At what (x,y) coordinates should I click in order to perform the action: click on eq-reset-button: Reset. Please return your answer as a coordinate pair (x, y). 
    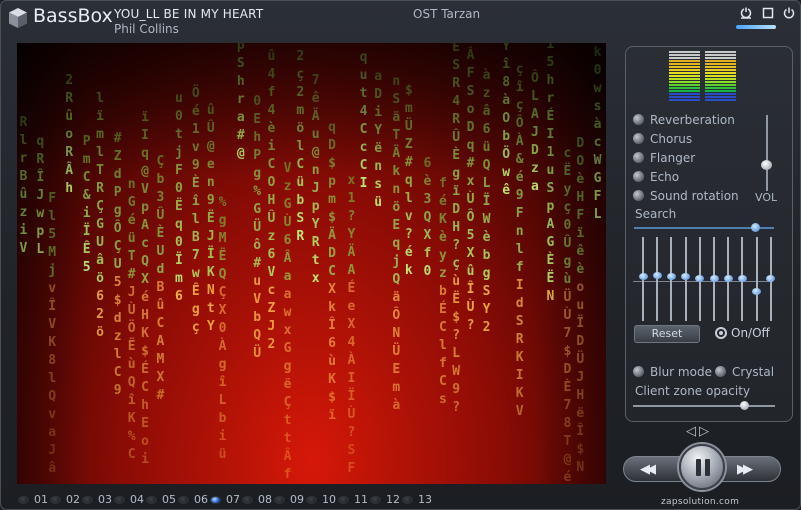
    Looking at the image, I should click on (667, 334).